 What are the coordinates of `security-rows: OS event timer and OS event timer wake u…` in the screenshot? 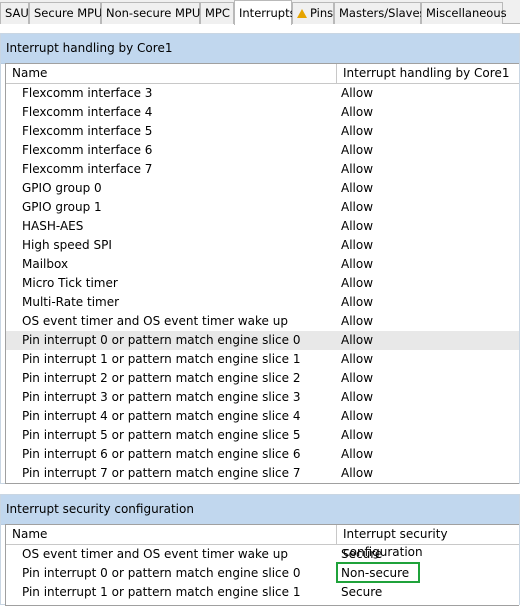 It's located at (262, 573).